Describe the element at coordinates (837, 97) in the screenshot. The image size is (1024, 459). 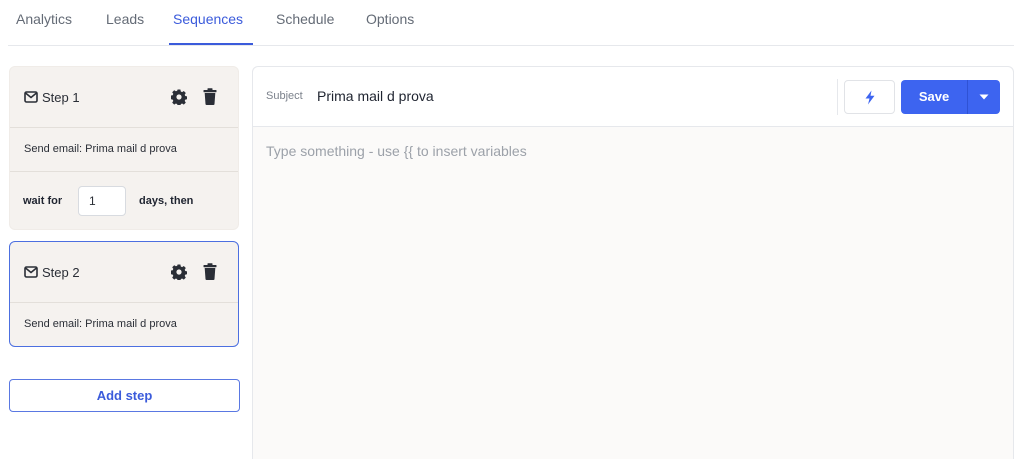
I see `header-divider` at that location.